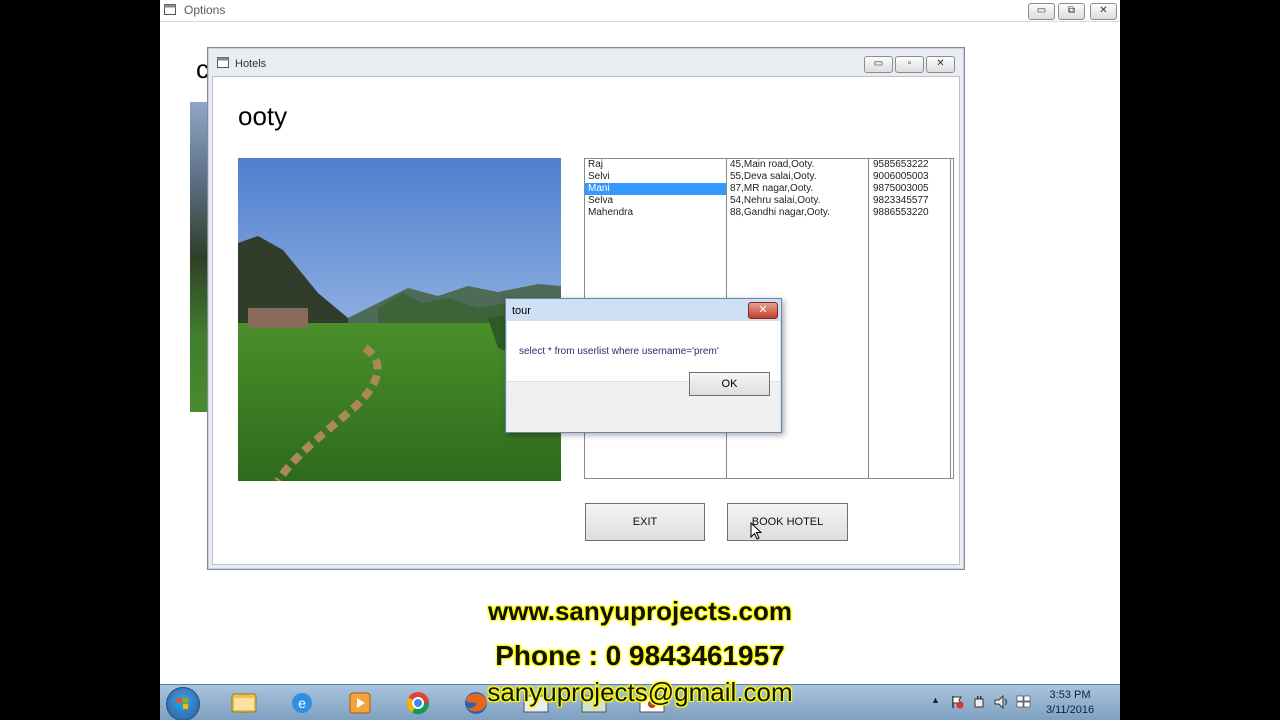  What do you see at coordinates (797, 213) in the screenshot?
I see `list-item: 88,Gandhi nagar,Ooty.` at bounding box center [797, 213].